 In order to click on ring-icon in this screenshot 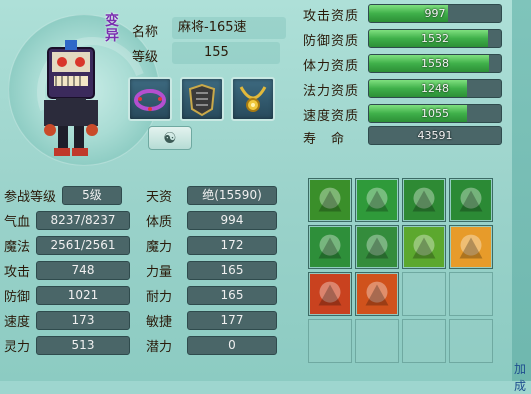, I will do `click(150, 100)`.